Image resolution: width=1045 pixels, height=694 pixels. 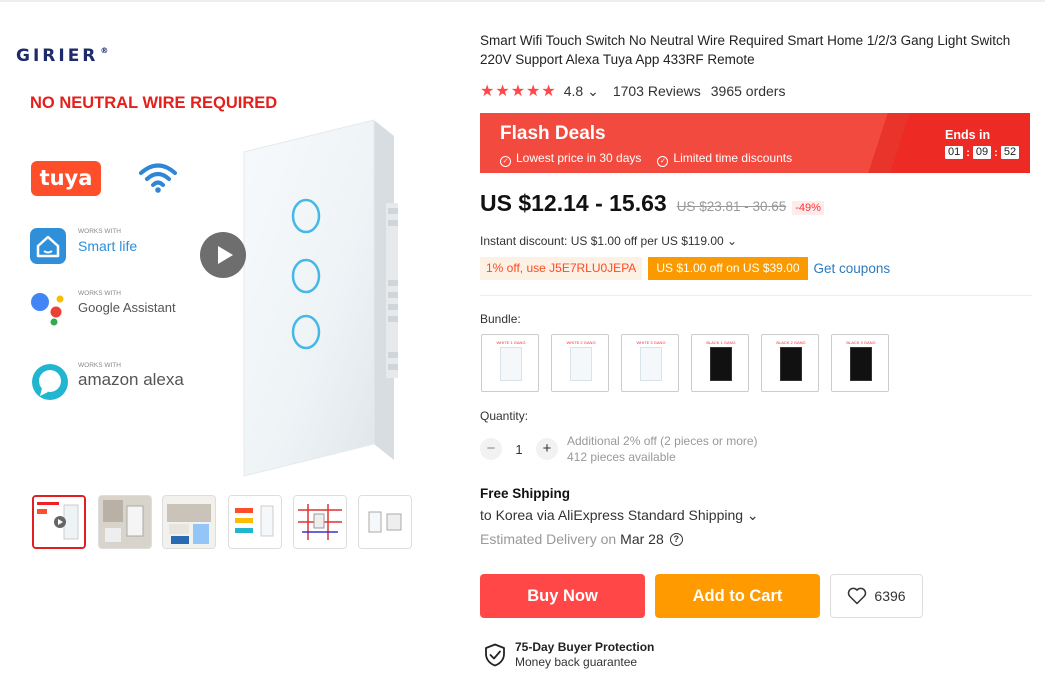 What do you see at coordinates (510, 363) in the screenshot?
I see `bundle-option-white-1: WHITE 1 GANG` at bounding box center [510, 363].